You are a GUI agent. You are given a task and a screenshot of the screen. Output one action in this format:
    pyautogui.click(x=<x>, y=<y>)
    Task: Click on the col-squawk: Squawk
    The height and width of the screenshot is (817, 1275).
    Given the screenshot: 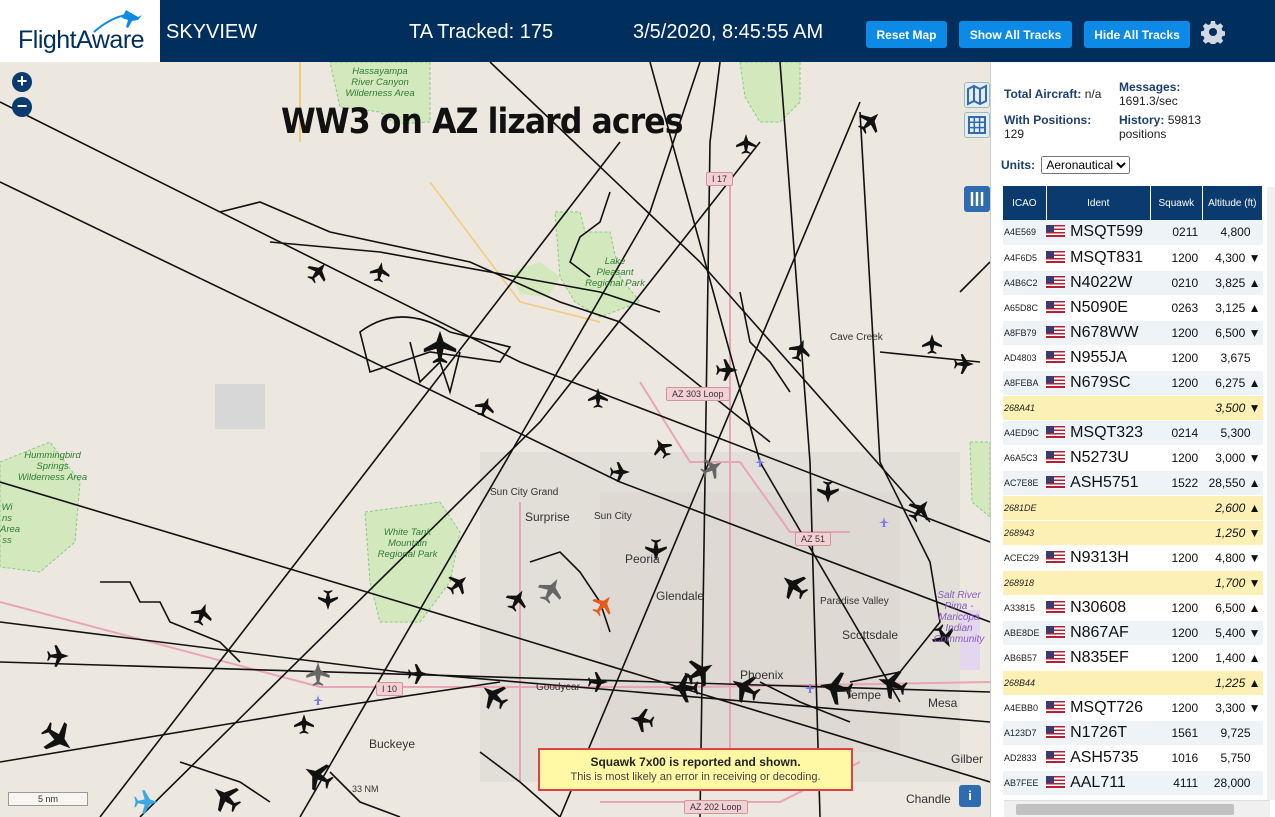 What is the action you would take?
    pyautogui.click(x=1176, y=203)
    